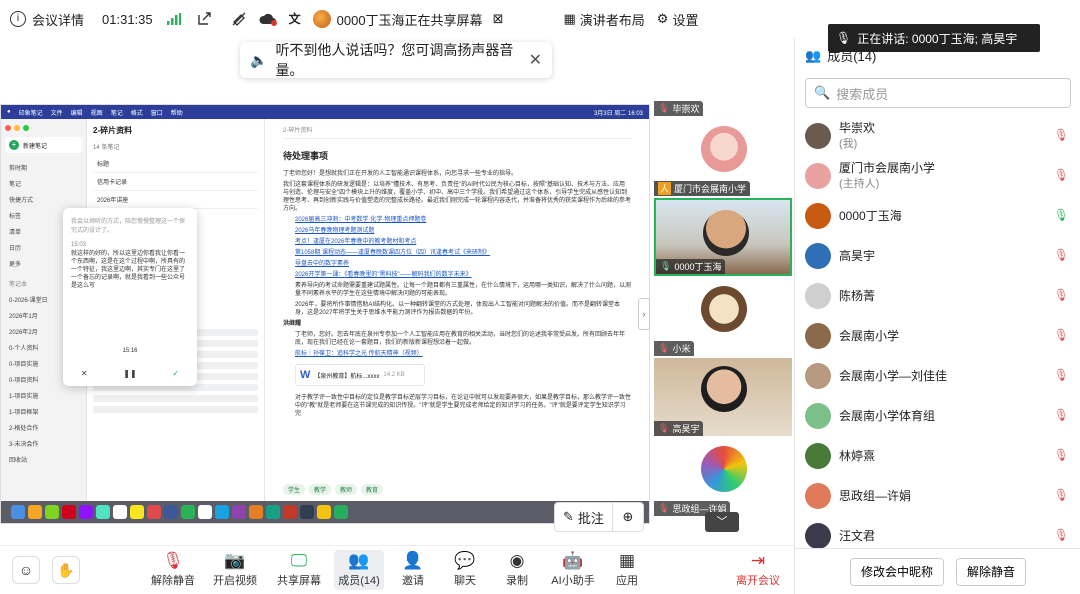 This screenshot has height=594, width=1080. I want to click on speaker-face, so click(726, 233).